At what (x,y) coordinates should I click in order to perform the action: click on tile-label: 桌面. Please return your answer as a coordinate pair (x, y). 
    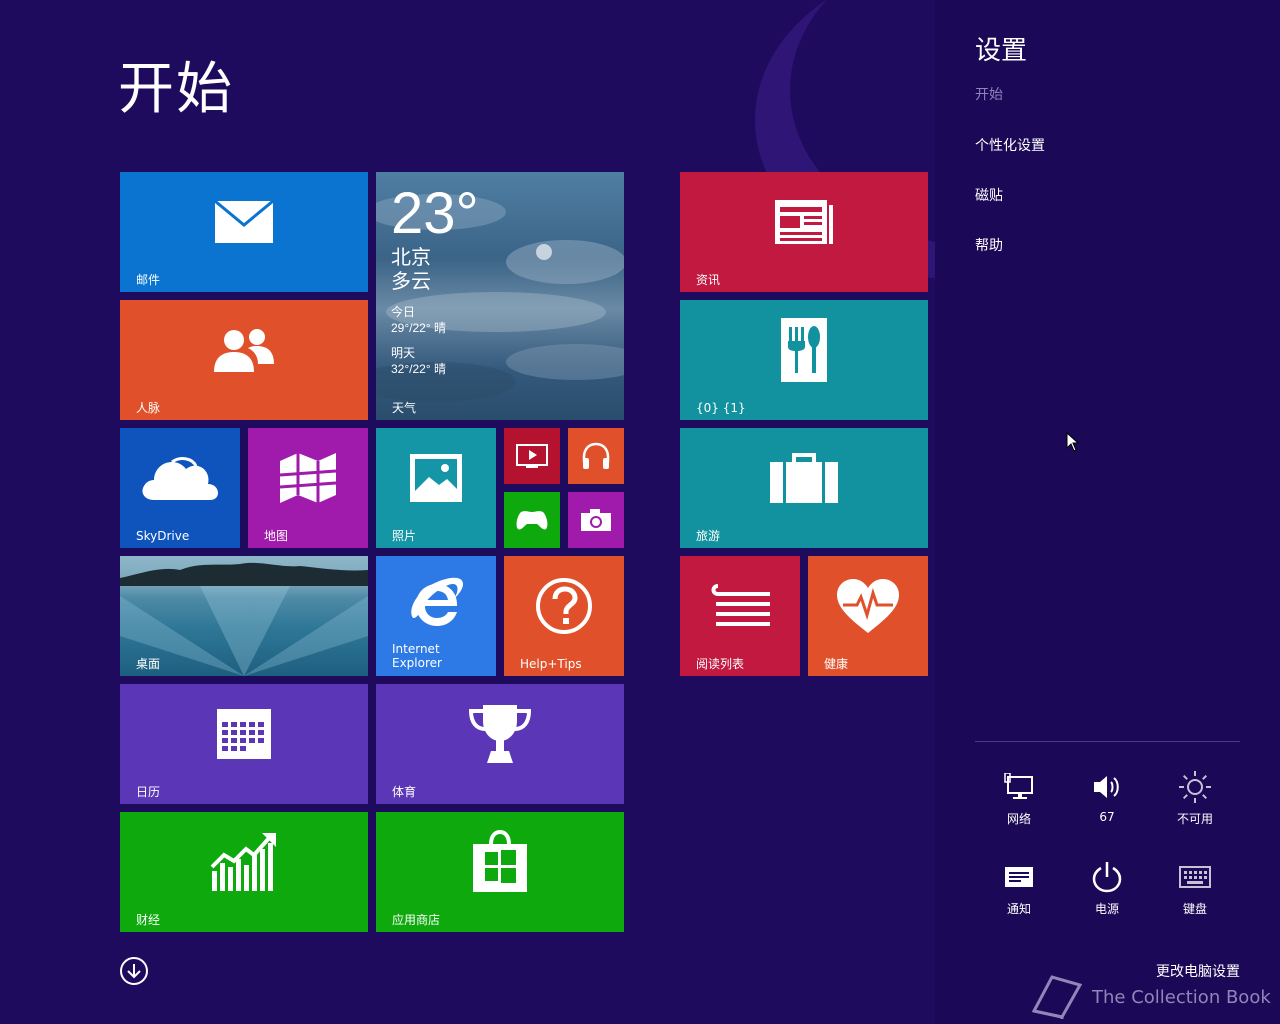
    Looking at the image, I should click on (148, 664).